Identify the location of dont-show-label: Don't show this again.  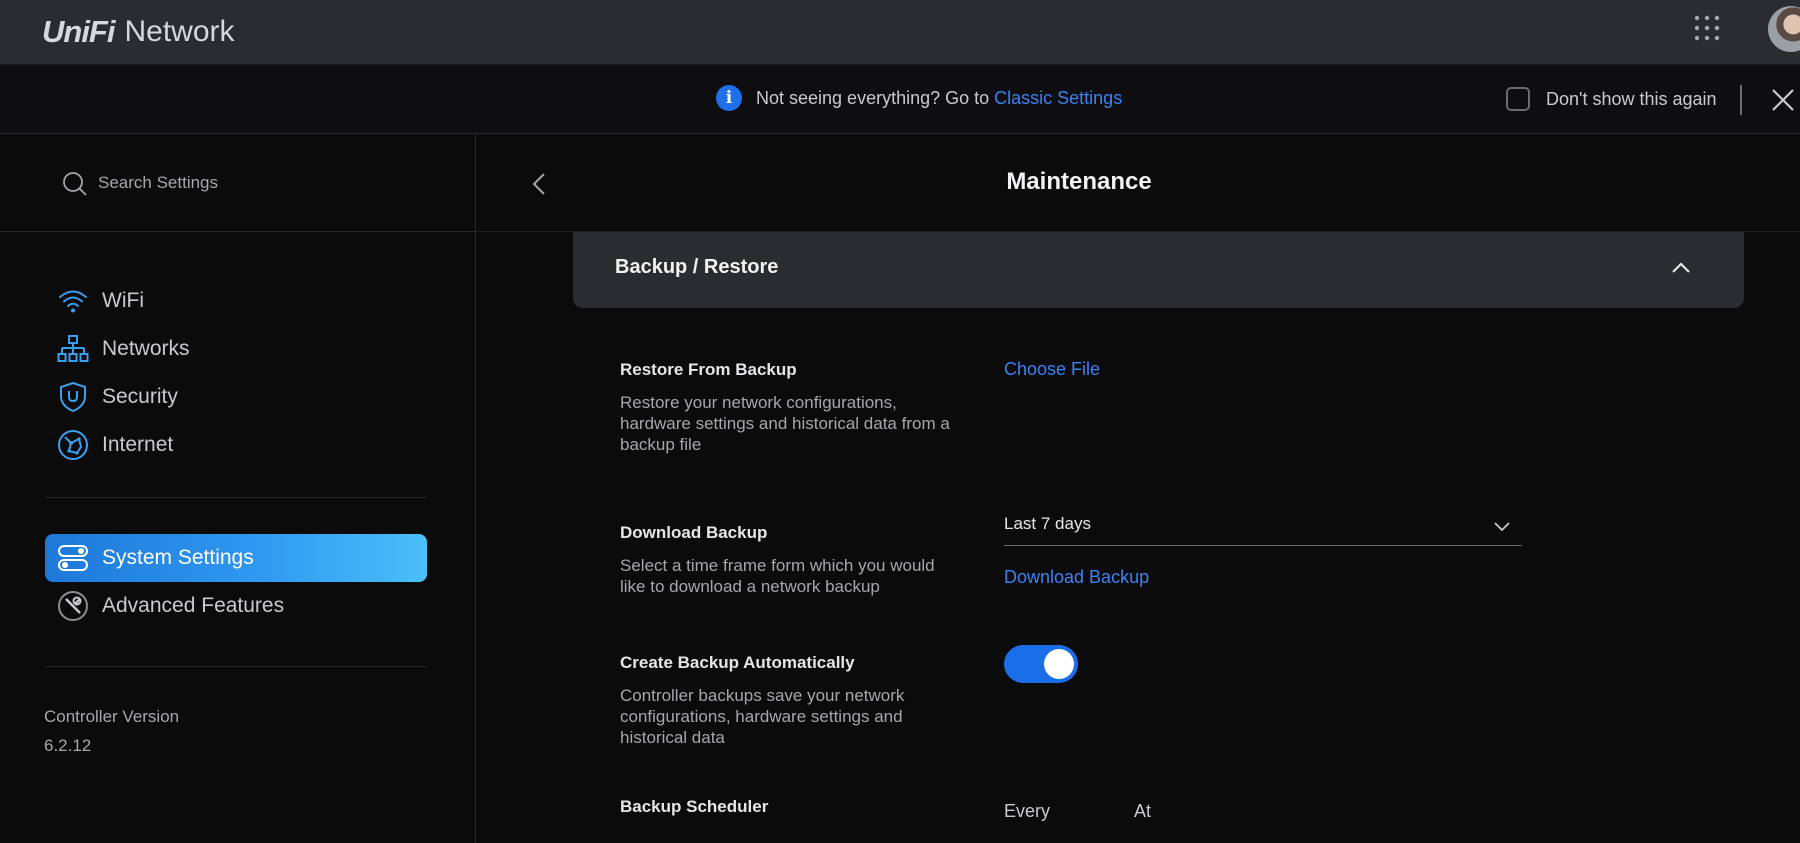
(1631, 98).